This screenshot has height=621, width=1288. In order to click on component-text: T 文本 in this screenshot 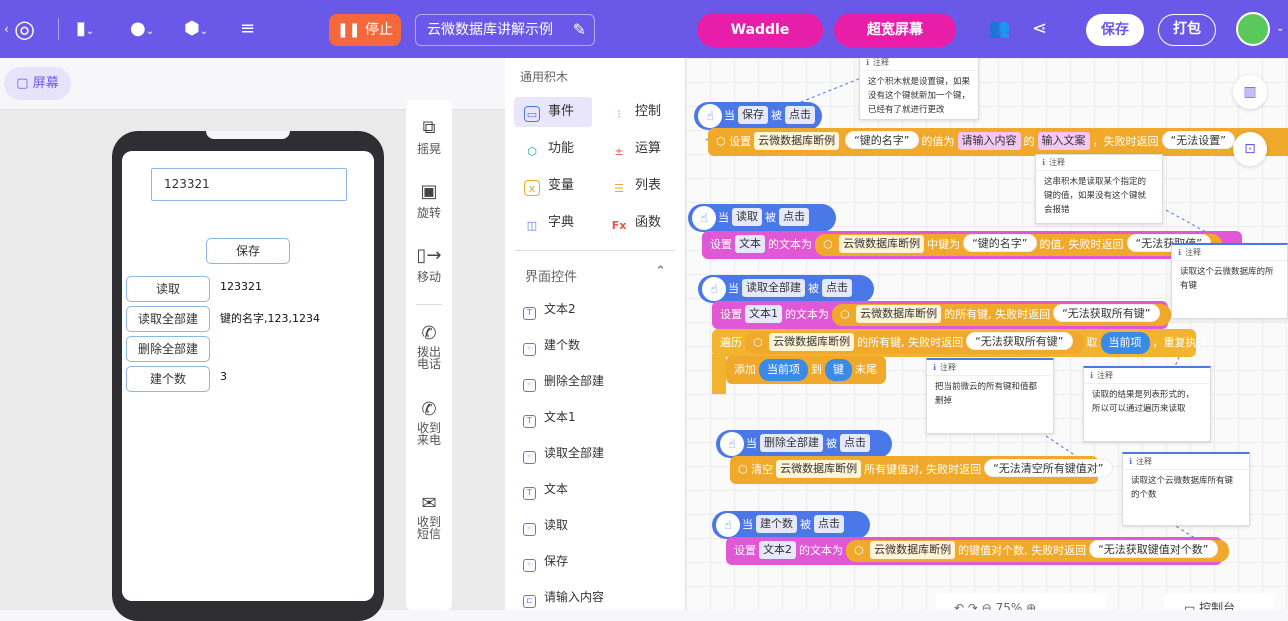, I will do `click(545, 489)`.